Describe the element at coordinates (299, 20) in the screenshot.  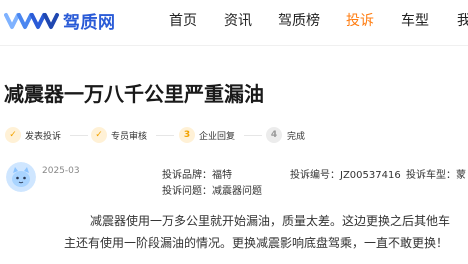
I see `nav-ranking: 驾质榜` at that location.